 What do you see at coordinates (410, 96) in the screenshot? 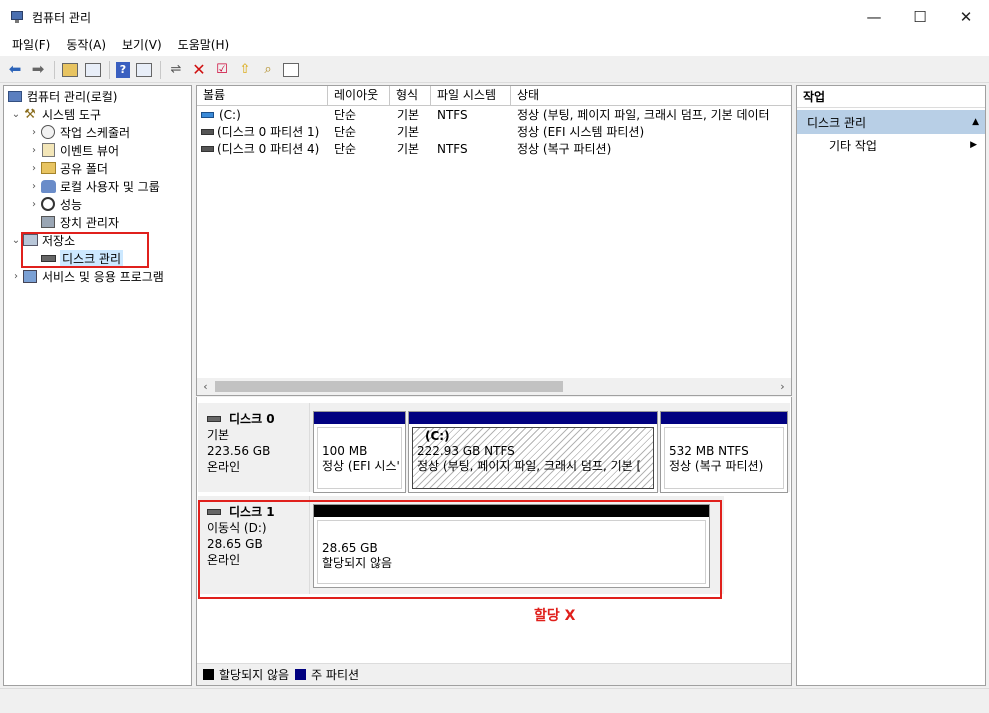
I see `column-type: 형식` at bounding box center [410, 96].